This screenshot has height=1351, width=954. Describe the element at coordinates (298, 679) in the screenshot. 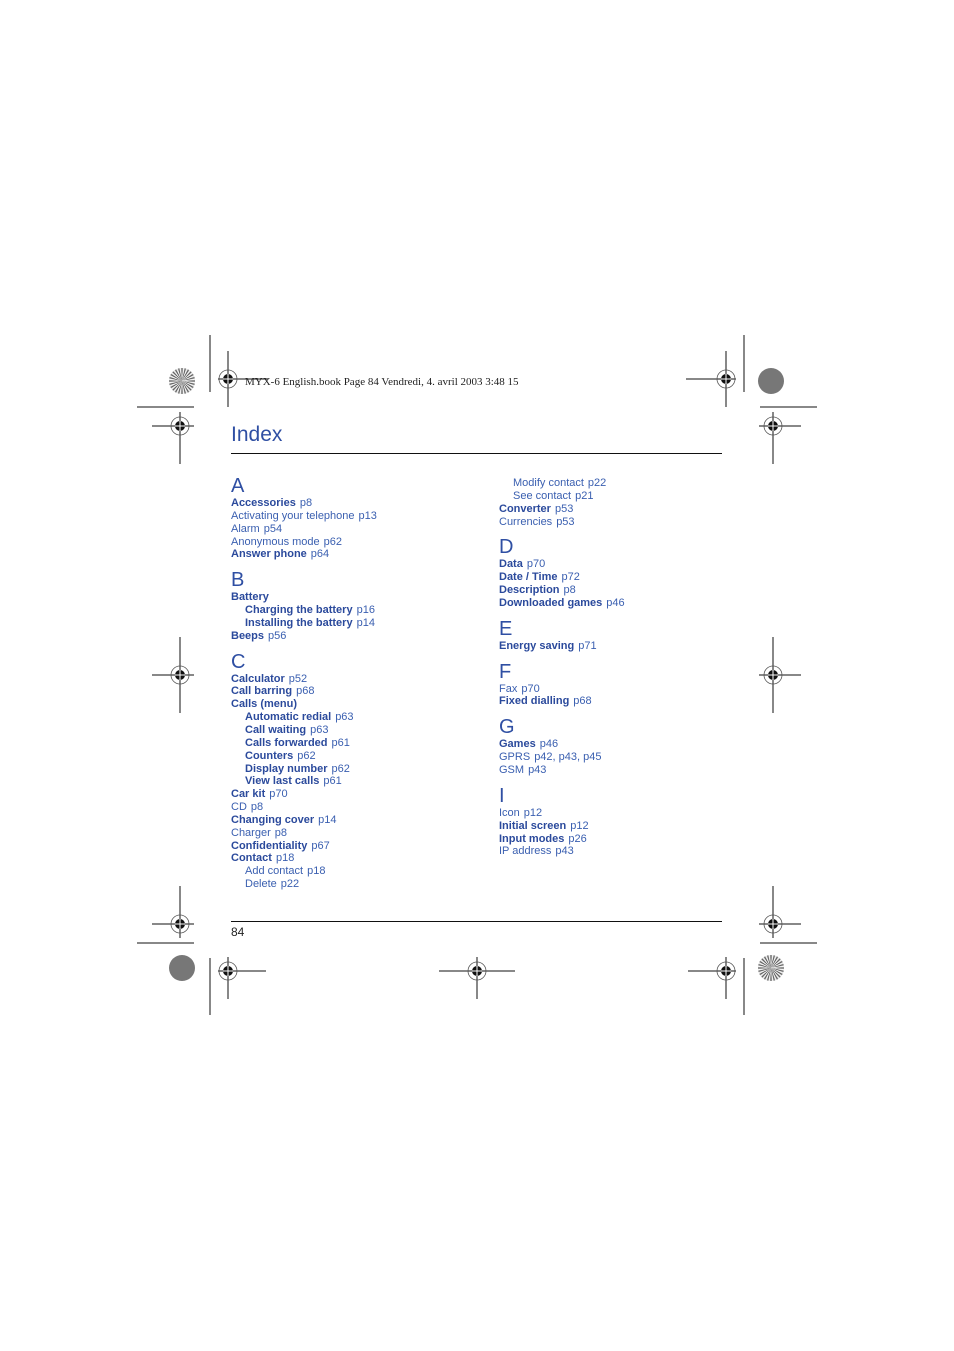

I see `entry-page-ref: p52` at that location.